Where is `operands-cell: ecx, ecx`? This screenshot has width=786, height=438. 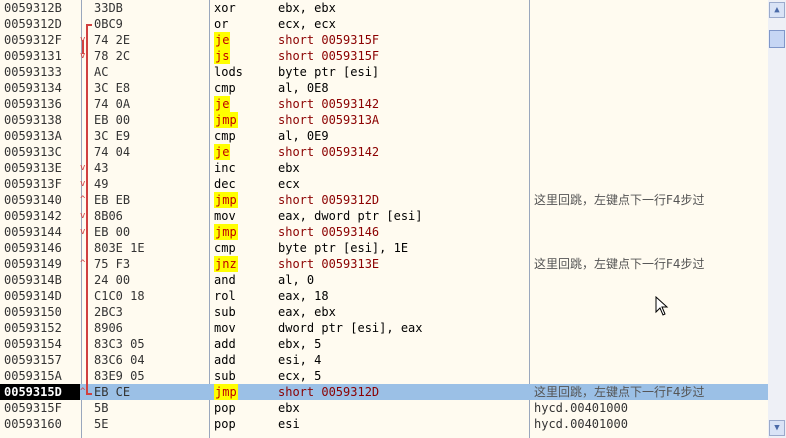 operands-cell: ecx, ecx is located at coordinates (307, 24).